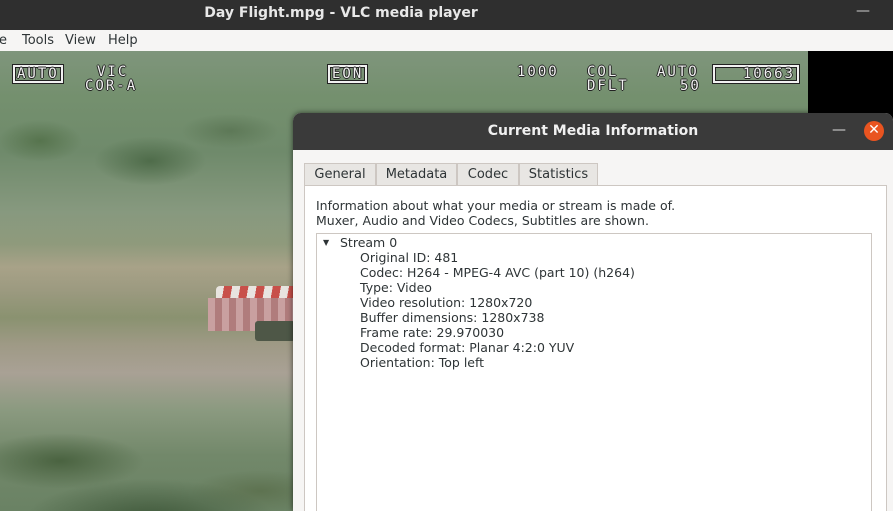 This screenshot has width=893, height=511. Describe the element at coordinates (38, 40) in the screenshot. I see `menu-item-tools: Tools` at that location.